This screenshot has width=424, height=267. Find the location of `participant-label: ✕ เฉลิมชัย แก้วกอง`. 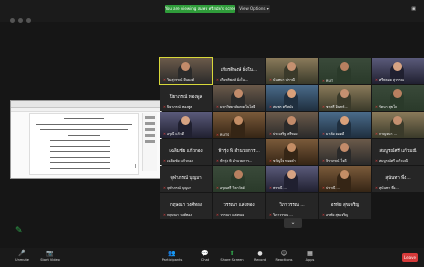

participant-label: ✕ เฉลิมชัย แก้วกอง is located at coordinates (178, 161).